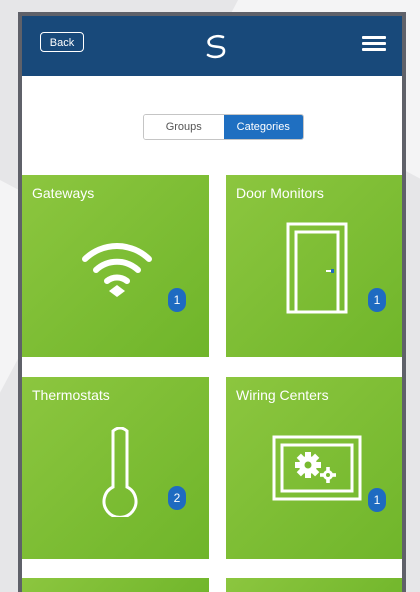 The image size is (420, 592). I want to click on device-count-badge: 2, so click(177, 498).